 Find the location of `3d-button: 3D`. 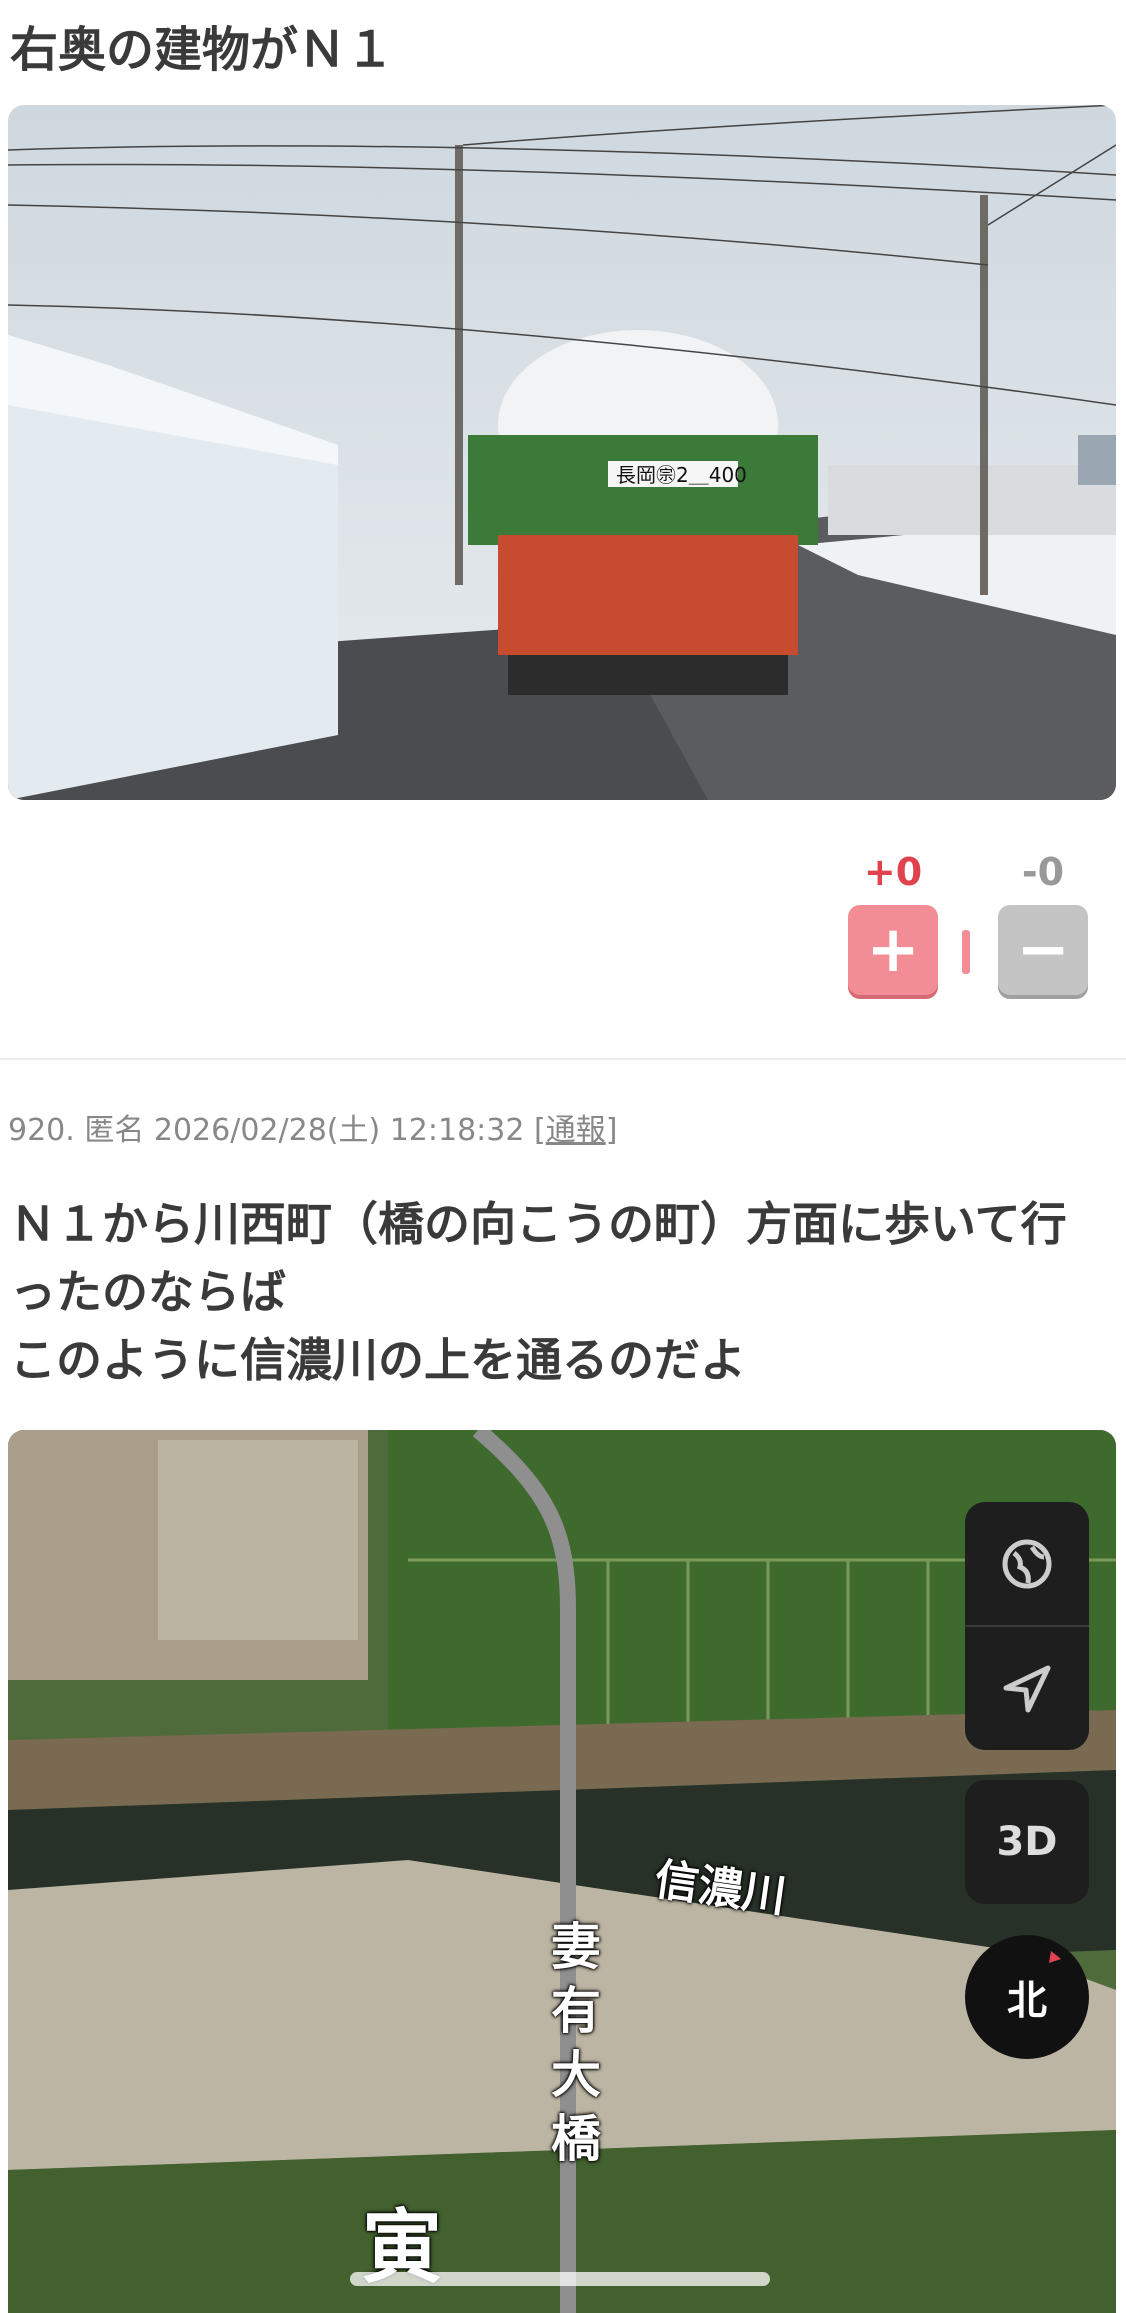

3d-button: 3D is located at coordinates (1027, 1842).